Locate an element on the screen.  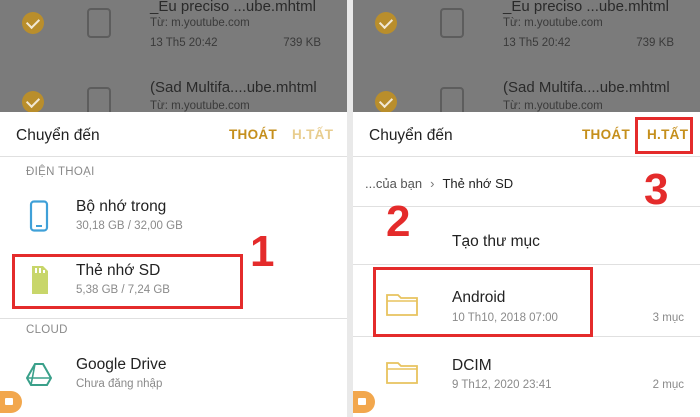
folder-icon is located at coordinates (402, 373).